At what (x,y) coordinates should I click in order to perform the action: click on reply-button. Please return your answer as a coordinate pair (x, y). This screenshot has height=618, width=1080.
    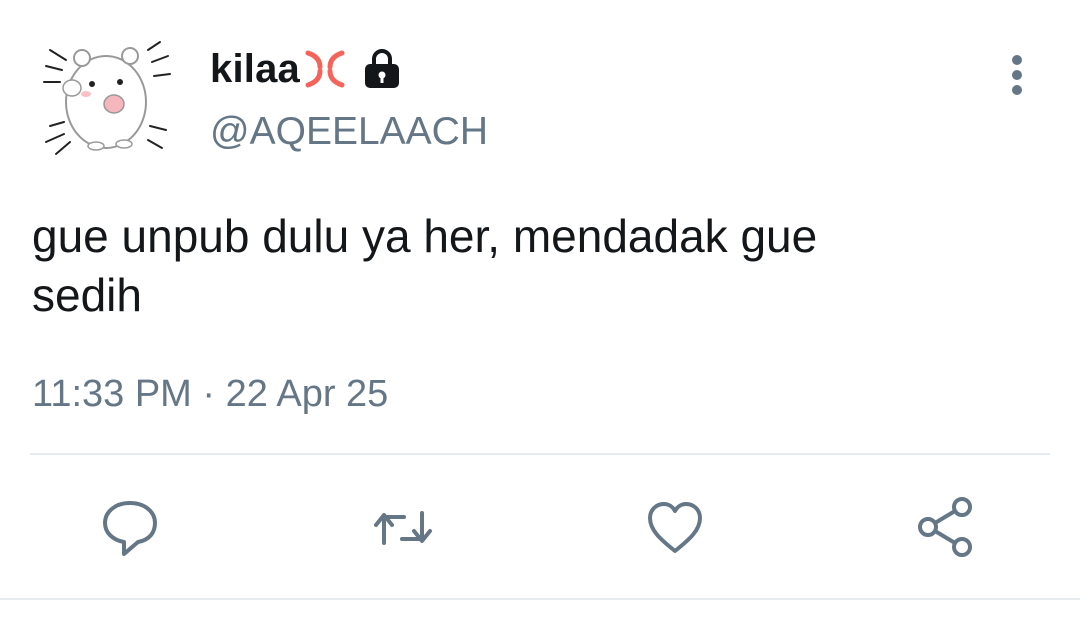
    Looking at the image, I should click on (130, 528).